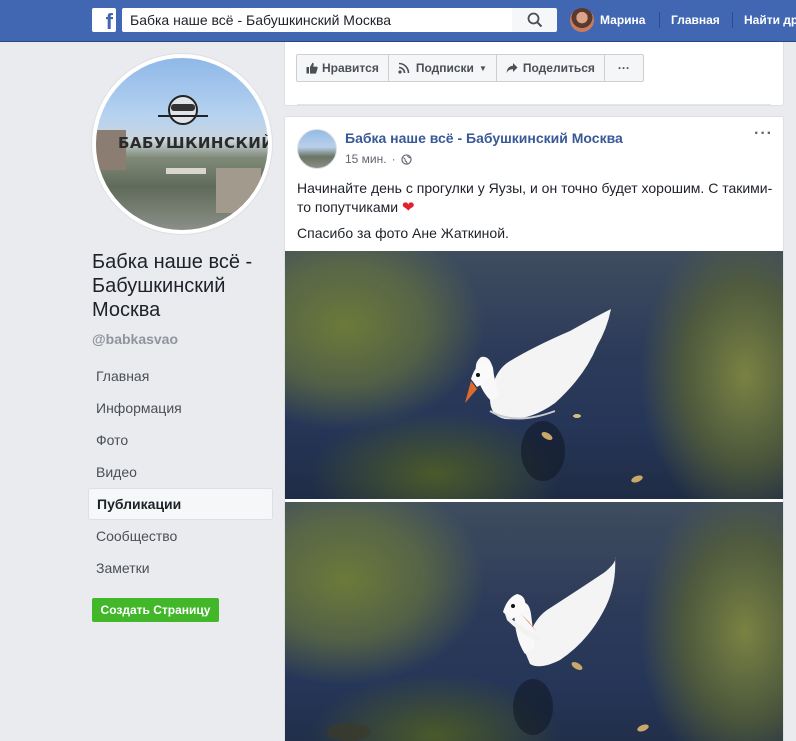 The image size is (796, 741). I want to click on page-profile-picture: БАБУШКИНСКИЙ, so click(182, 144).